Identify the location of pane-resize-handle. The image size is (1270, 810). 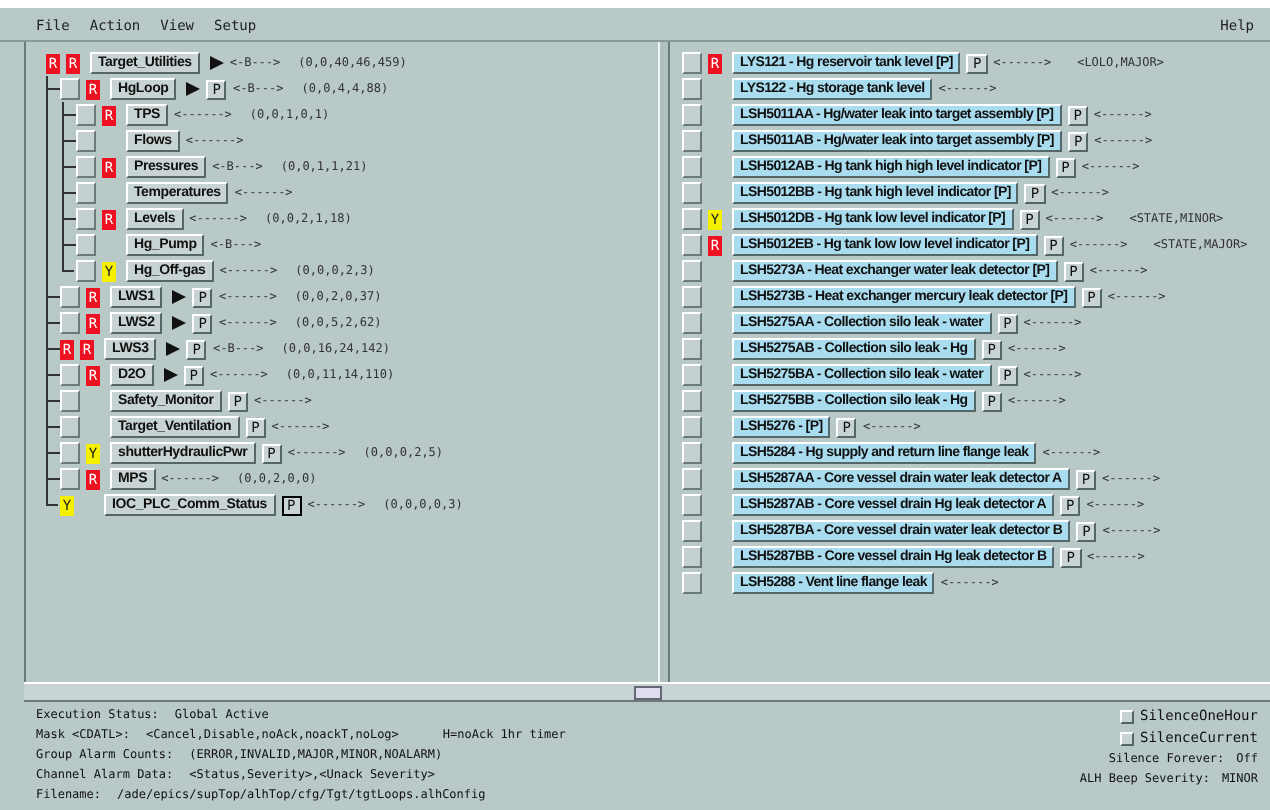
(647, 692).